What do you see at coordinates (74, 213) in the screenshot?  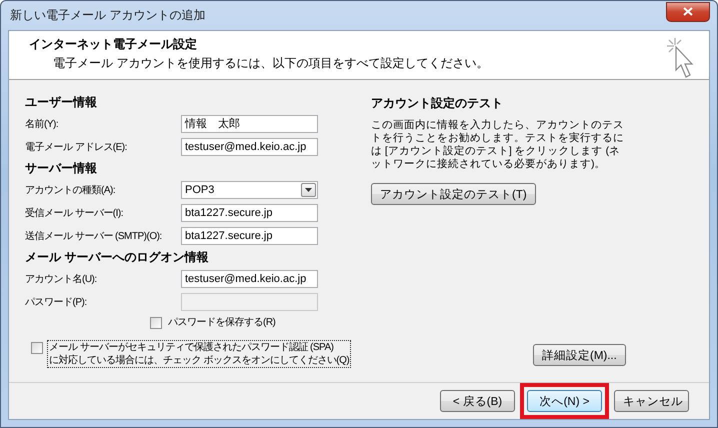 I see `field-label: 受信メール サーバー(I):` at bounding box center [74, 213].